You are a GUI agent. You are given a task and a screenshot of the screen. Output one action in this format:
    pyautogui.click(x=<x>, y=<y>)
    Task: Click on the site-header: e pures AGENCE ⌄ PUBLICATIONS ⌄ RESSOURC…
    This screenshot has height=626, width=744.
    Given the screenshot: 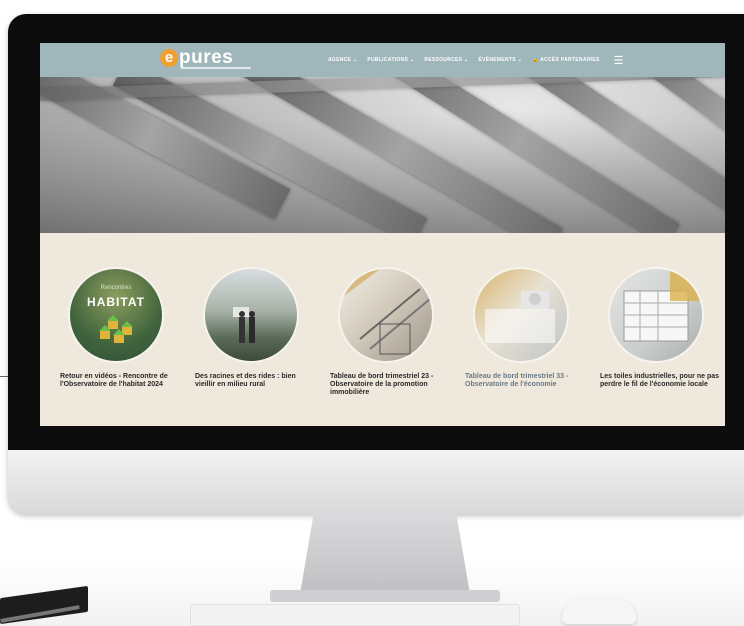 What is the action you would take?
    pyautogui.click(x=382, y=60)
    